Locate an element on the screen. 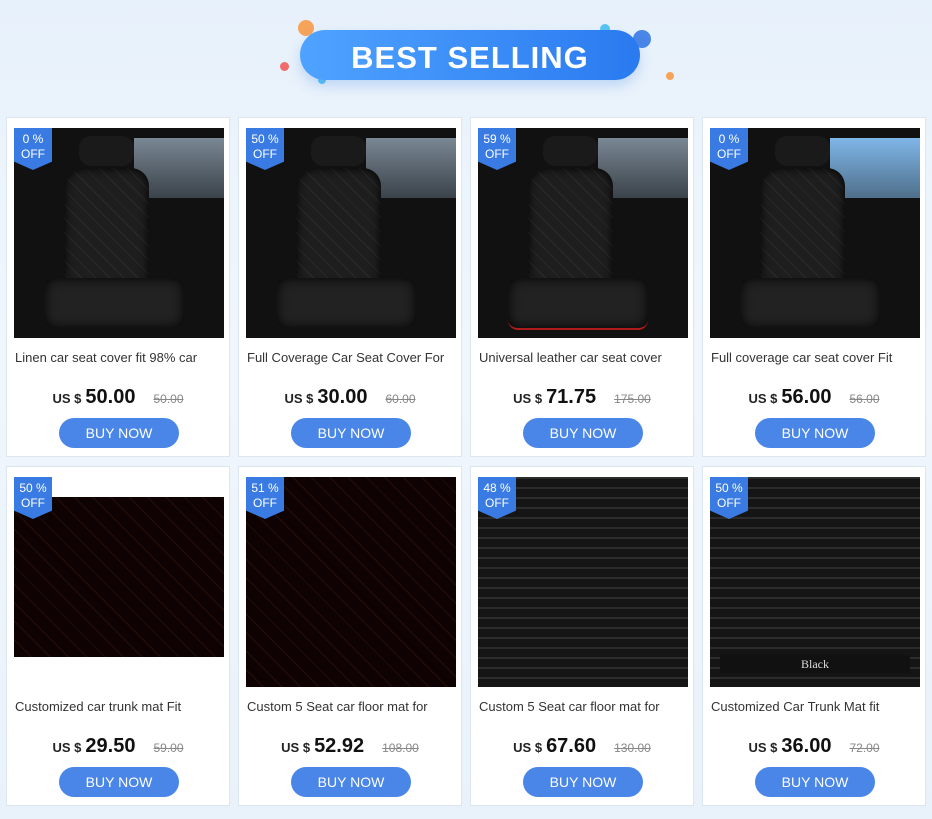 The width and height of the screenshot is (932, 819). color-label: Black is located at coordinates (815, 664).